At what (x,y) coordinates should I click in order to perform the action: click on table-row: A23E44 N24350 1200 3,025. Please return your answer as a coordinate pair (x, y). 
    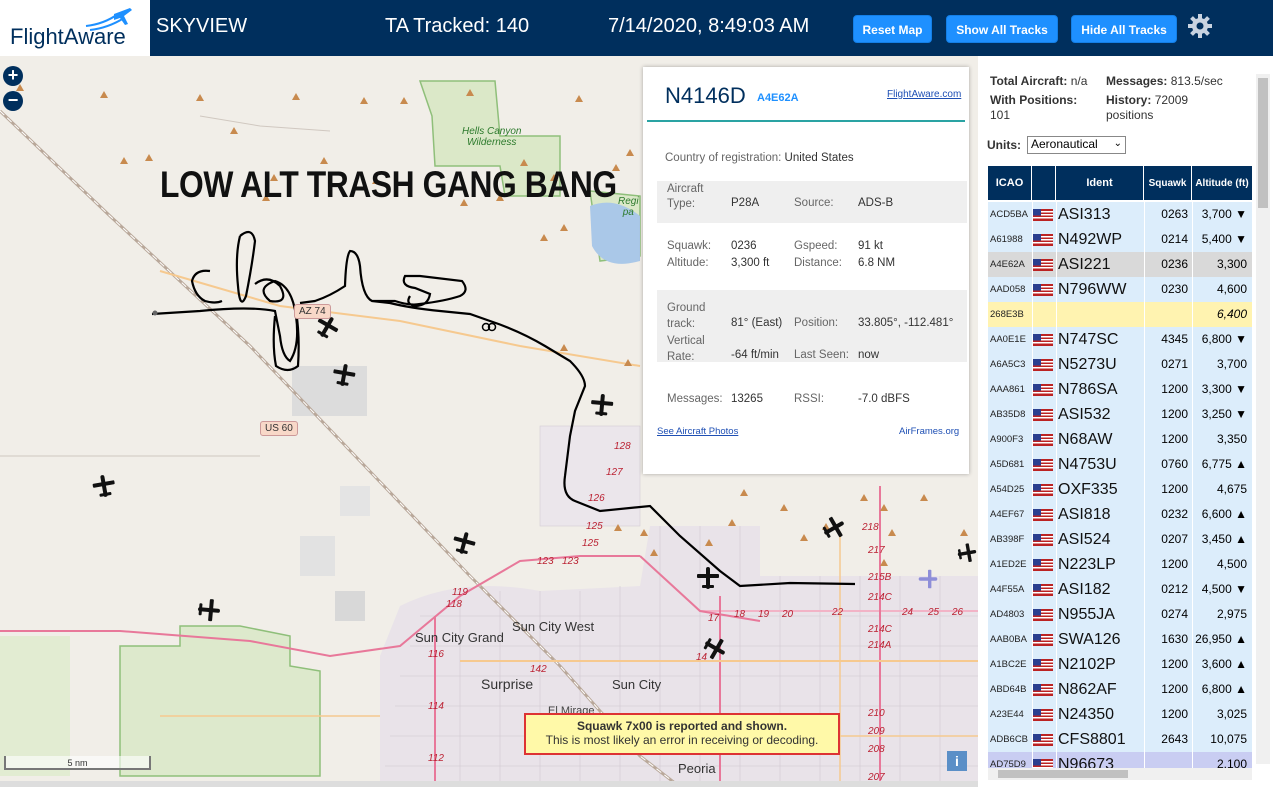
    Looking at the image, I should click on (1120, 714).